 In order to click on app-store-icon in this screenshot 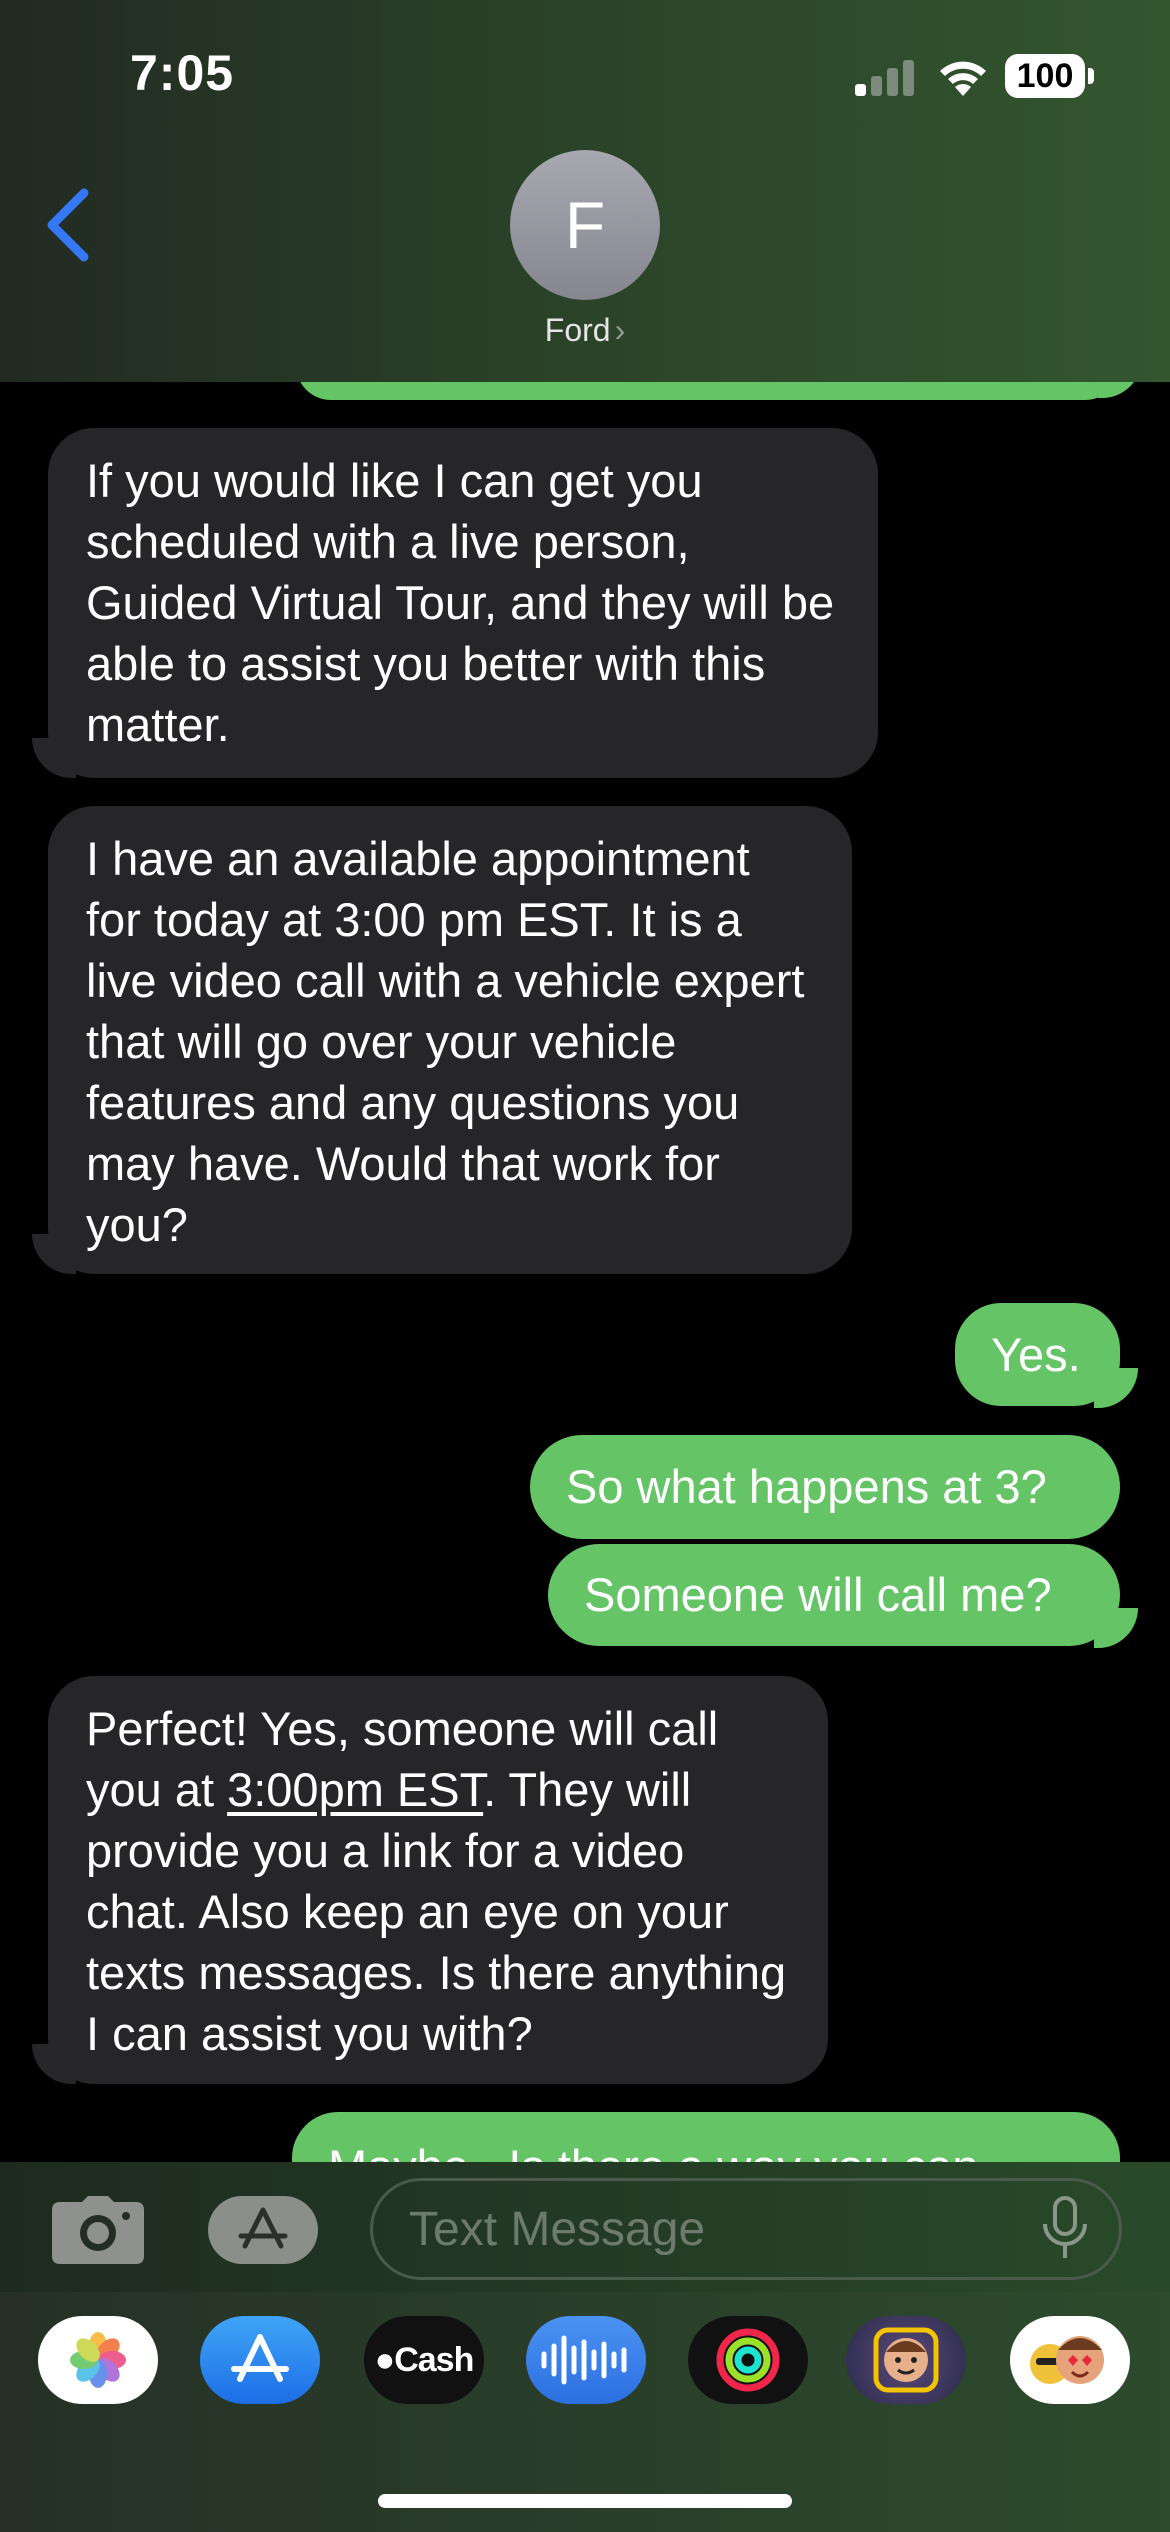, I will do `click(260, 2360)`.